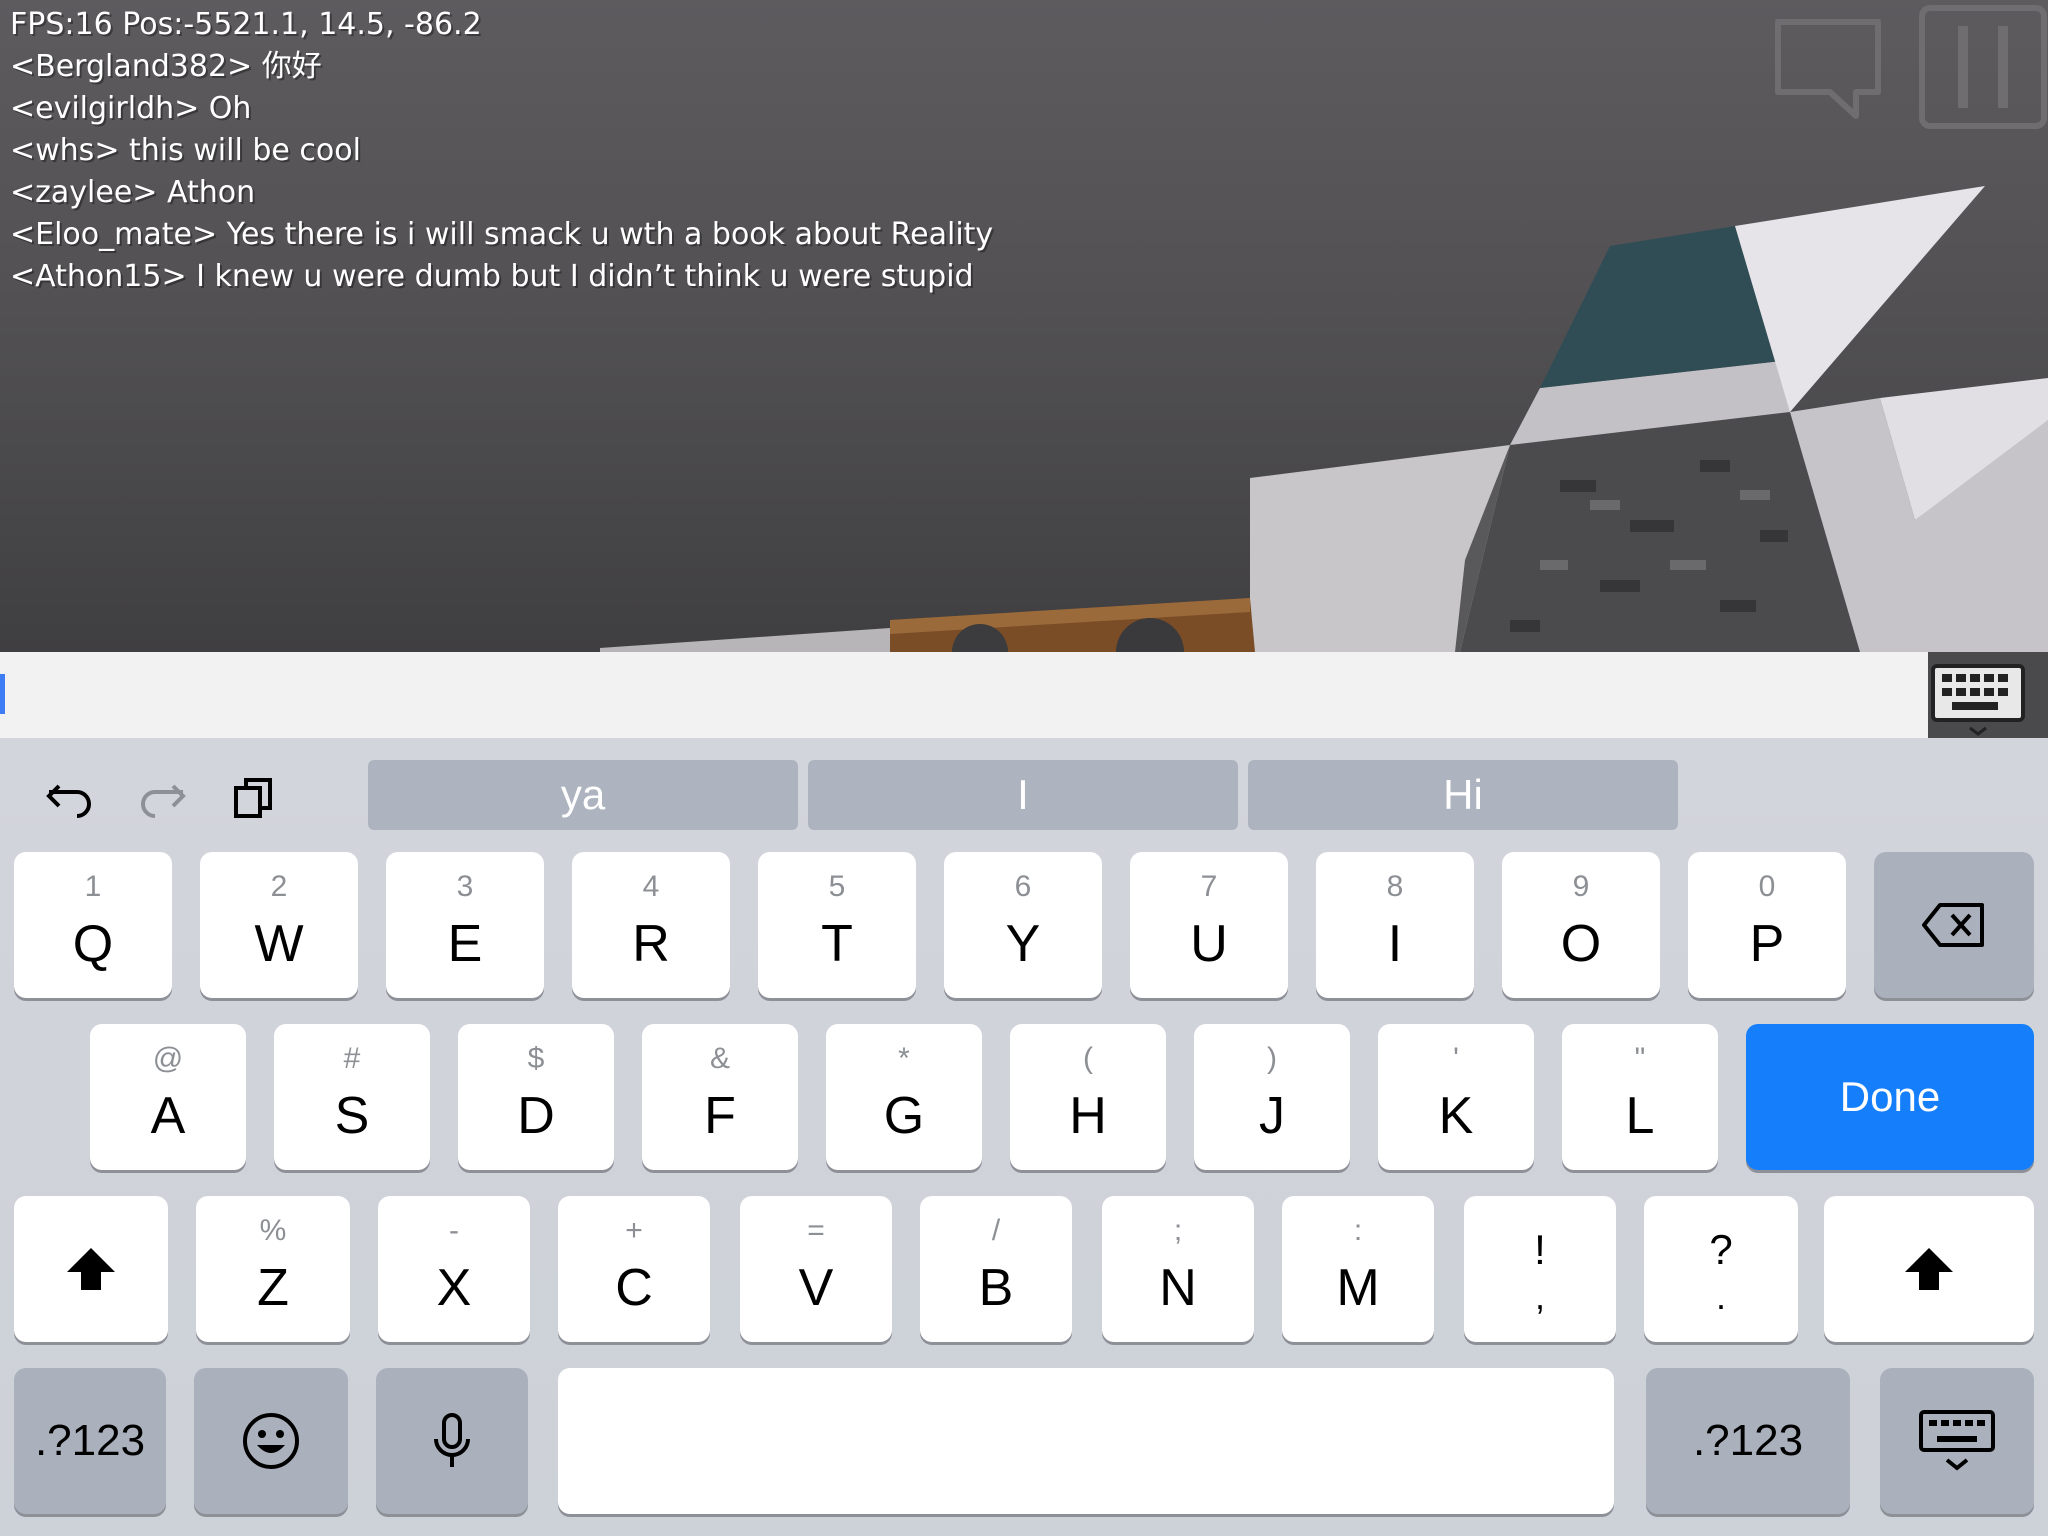  What do you see at coordinates (536, 1116) in the screenshot?
I see `key-label: D` at bounding box center [536, 1116].